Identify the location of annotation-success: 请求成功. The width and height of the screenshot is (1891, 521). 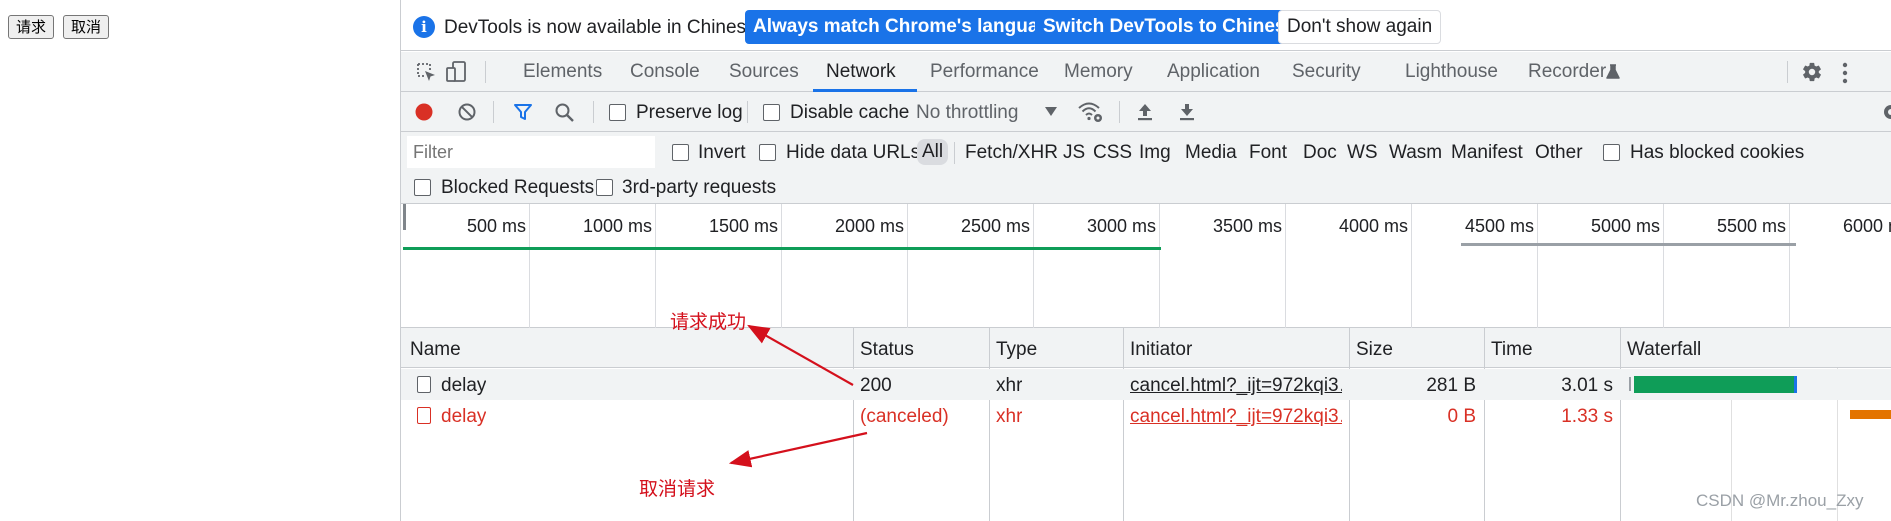
(708, 322).